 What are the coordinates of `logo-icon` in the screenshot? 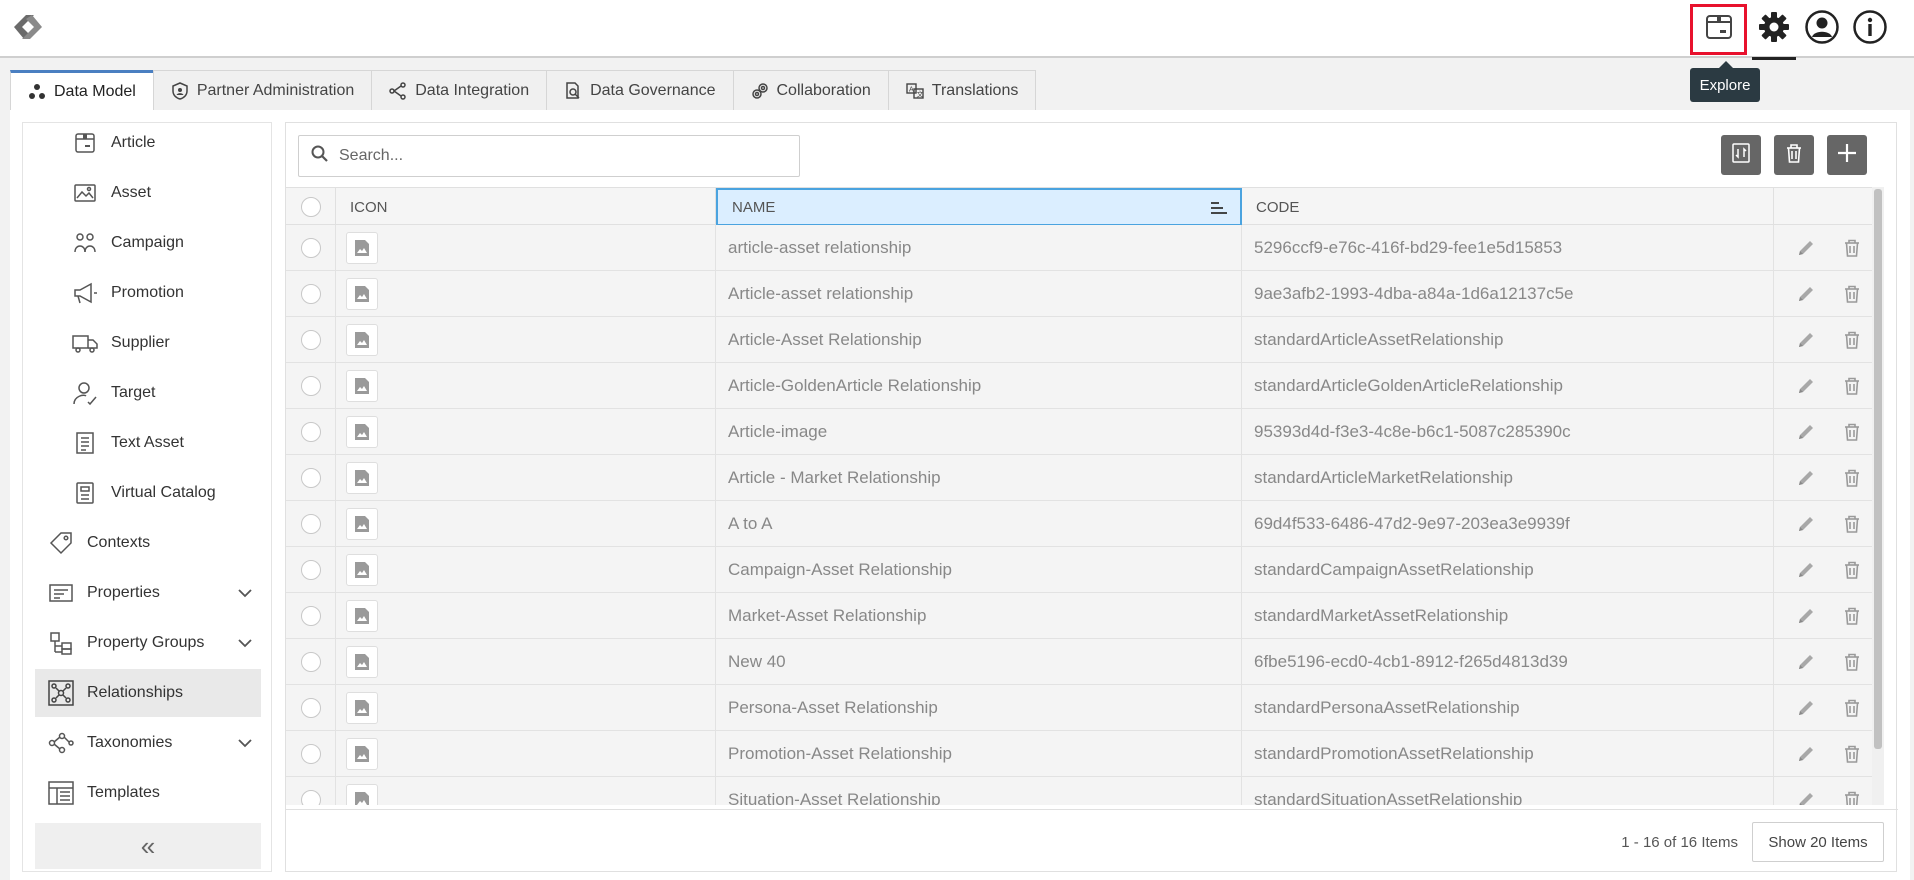 It's located at (28, 27).